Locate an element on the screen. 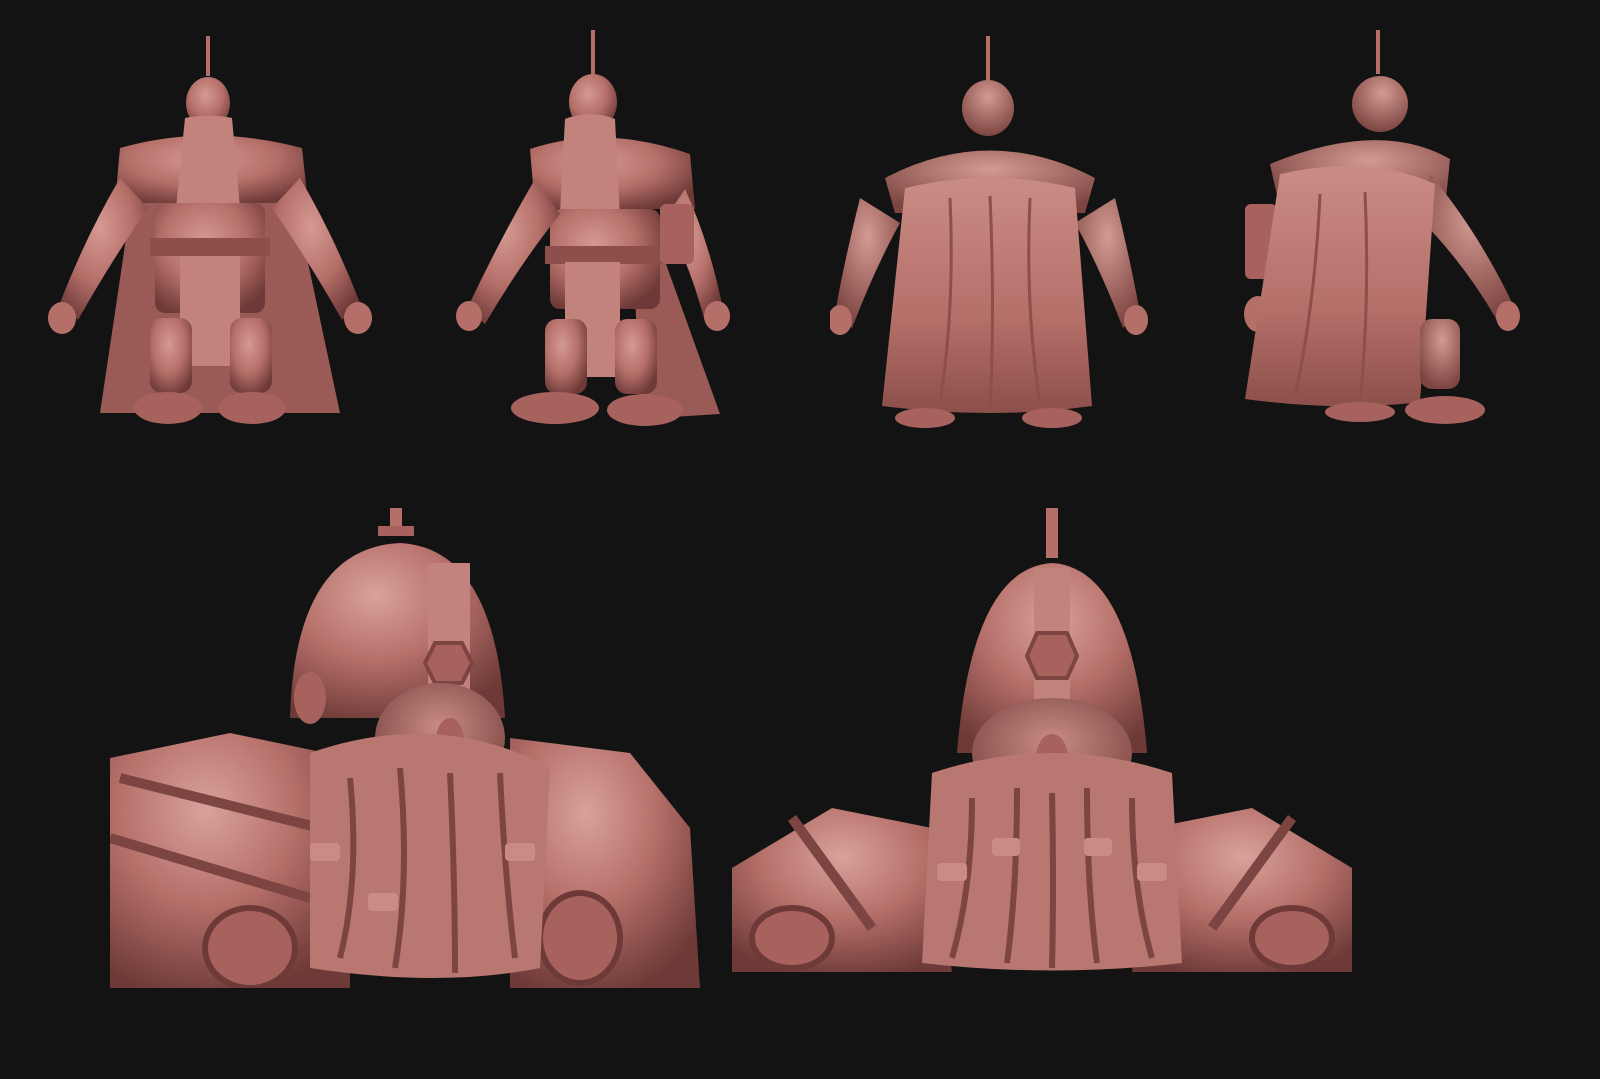 This screenshot has width=1600, height=1079. dwarf-front-figure is located at coordinates (210, 230).